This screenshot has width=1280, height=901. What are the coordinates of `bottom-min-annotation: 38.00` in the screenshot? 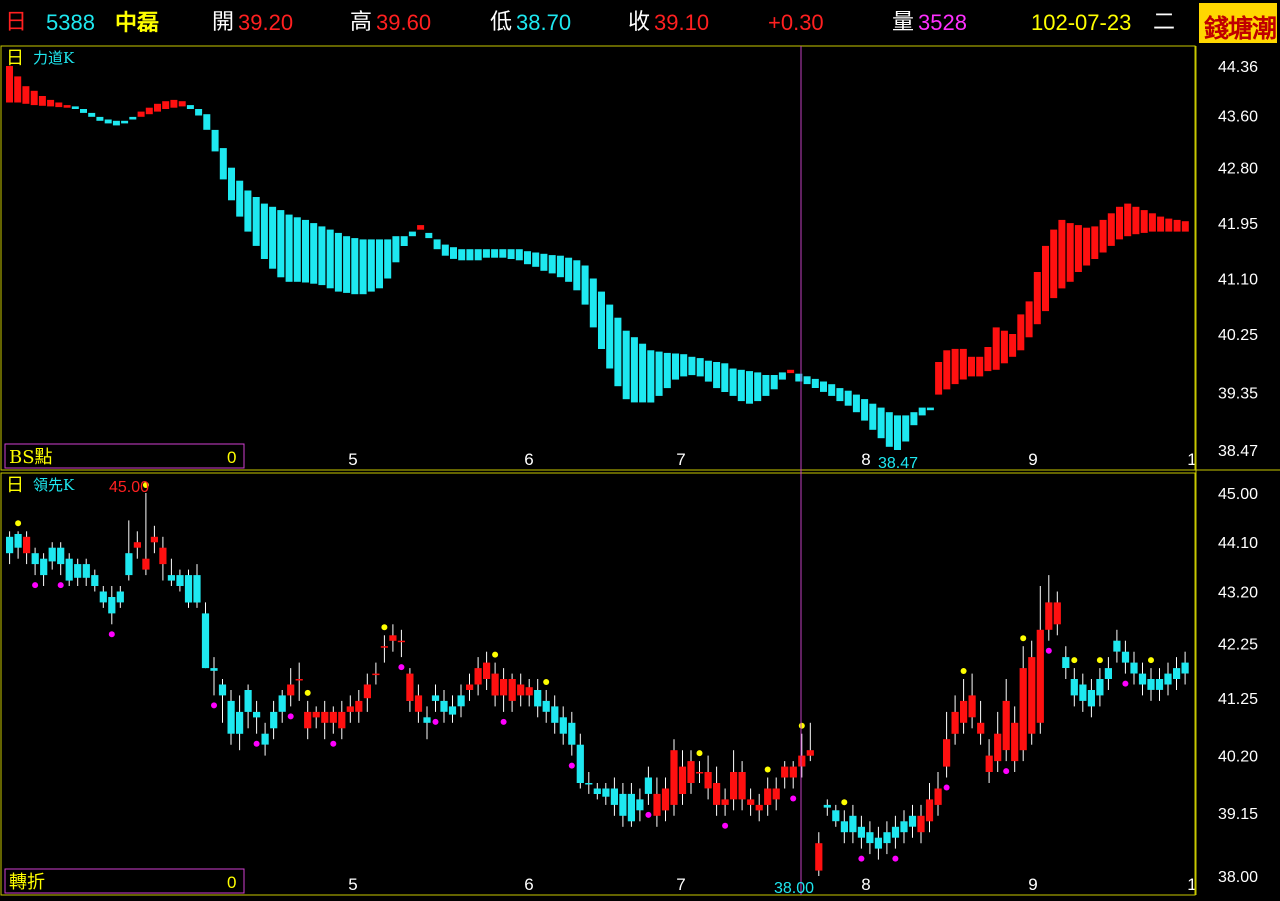 It's located at (794, 888).